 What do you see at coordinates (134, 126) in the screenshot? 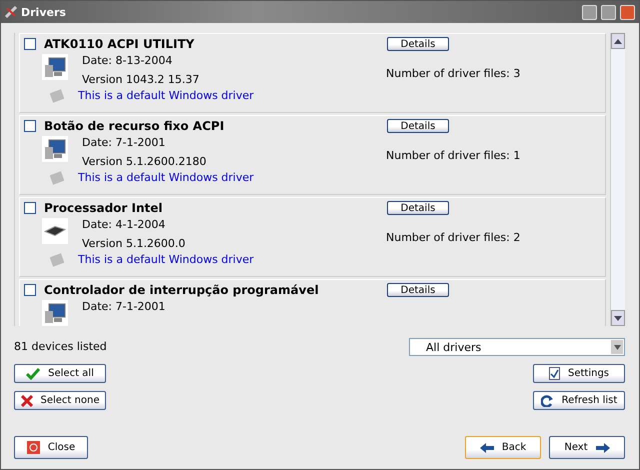
I see `driver-name: Botão de recurso fixo ACPI` at bounding box center [134, 126].